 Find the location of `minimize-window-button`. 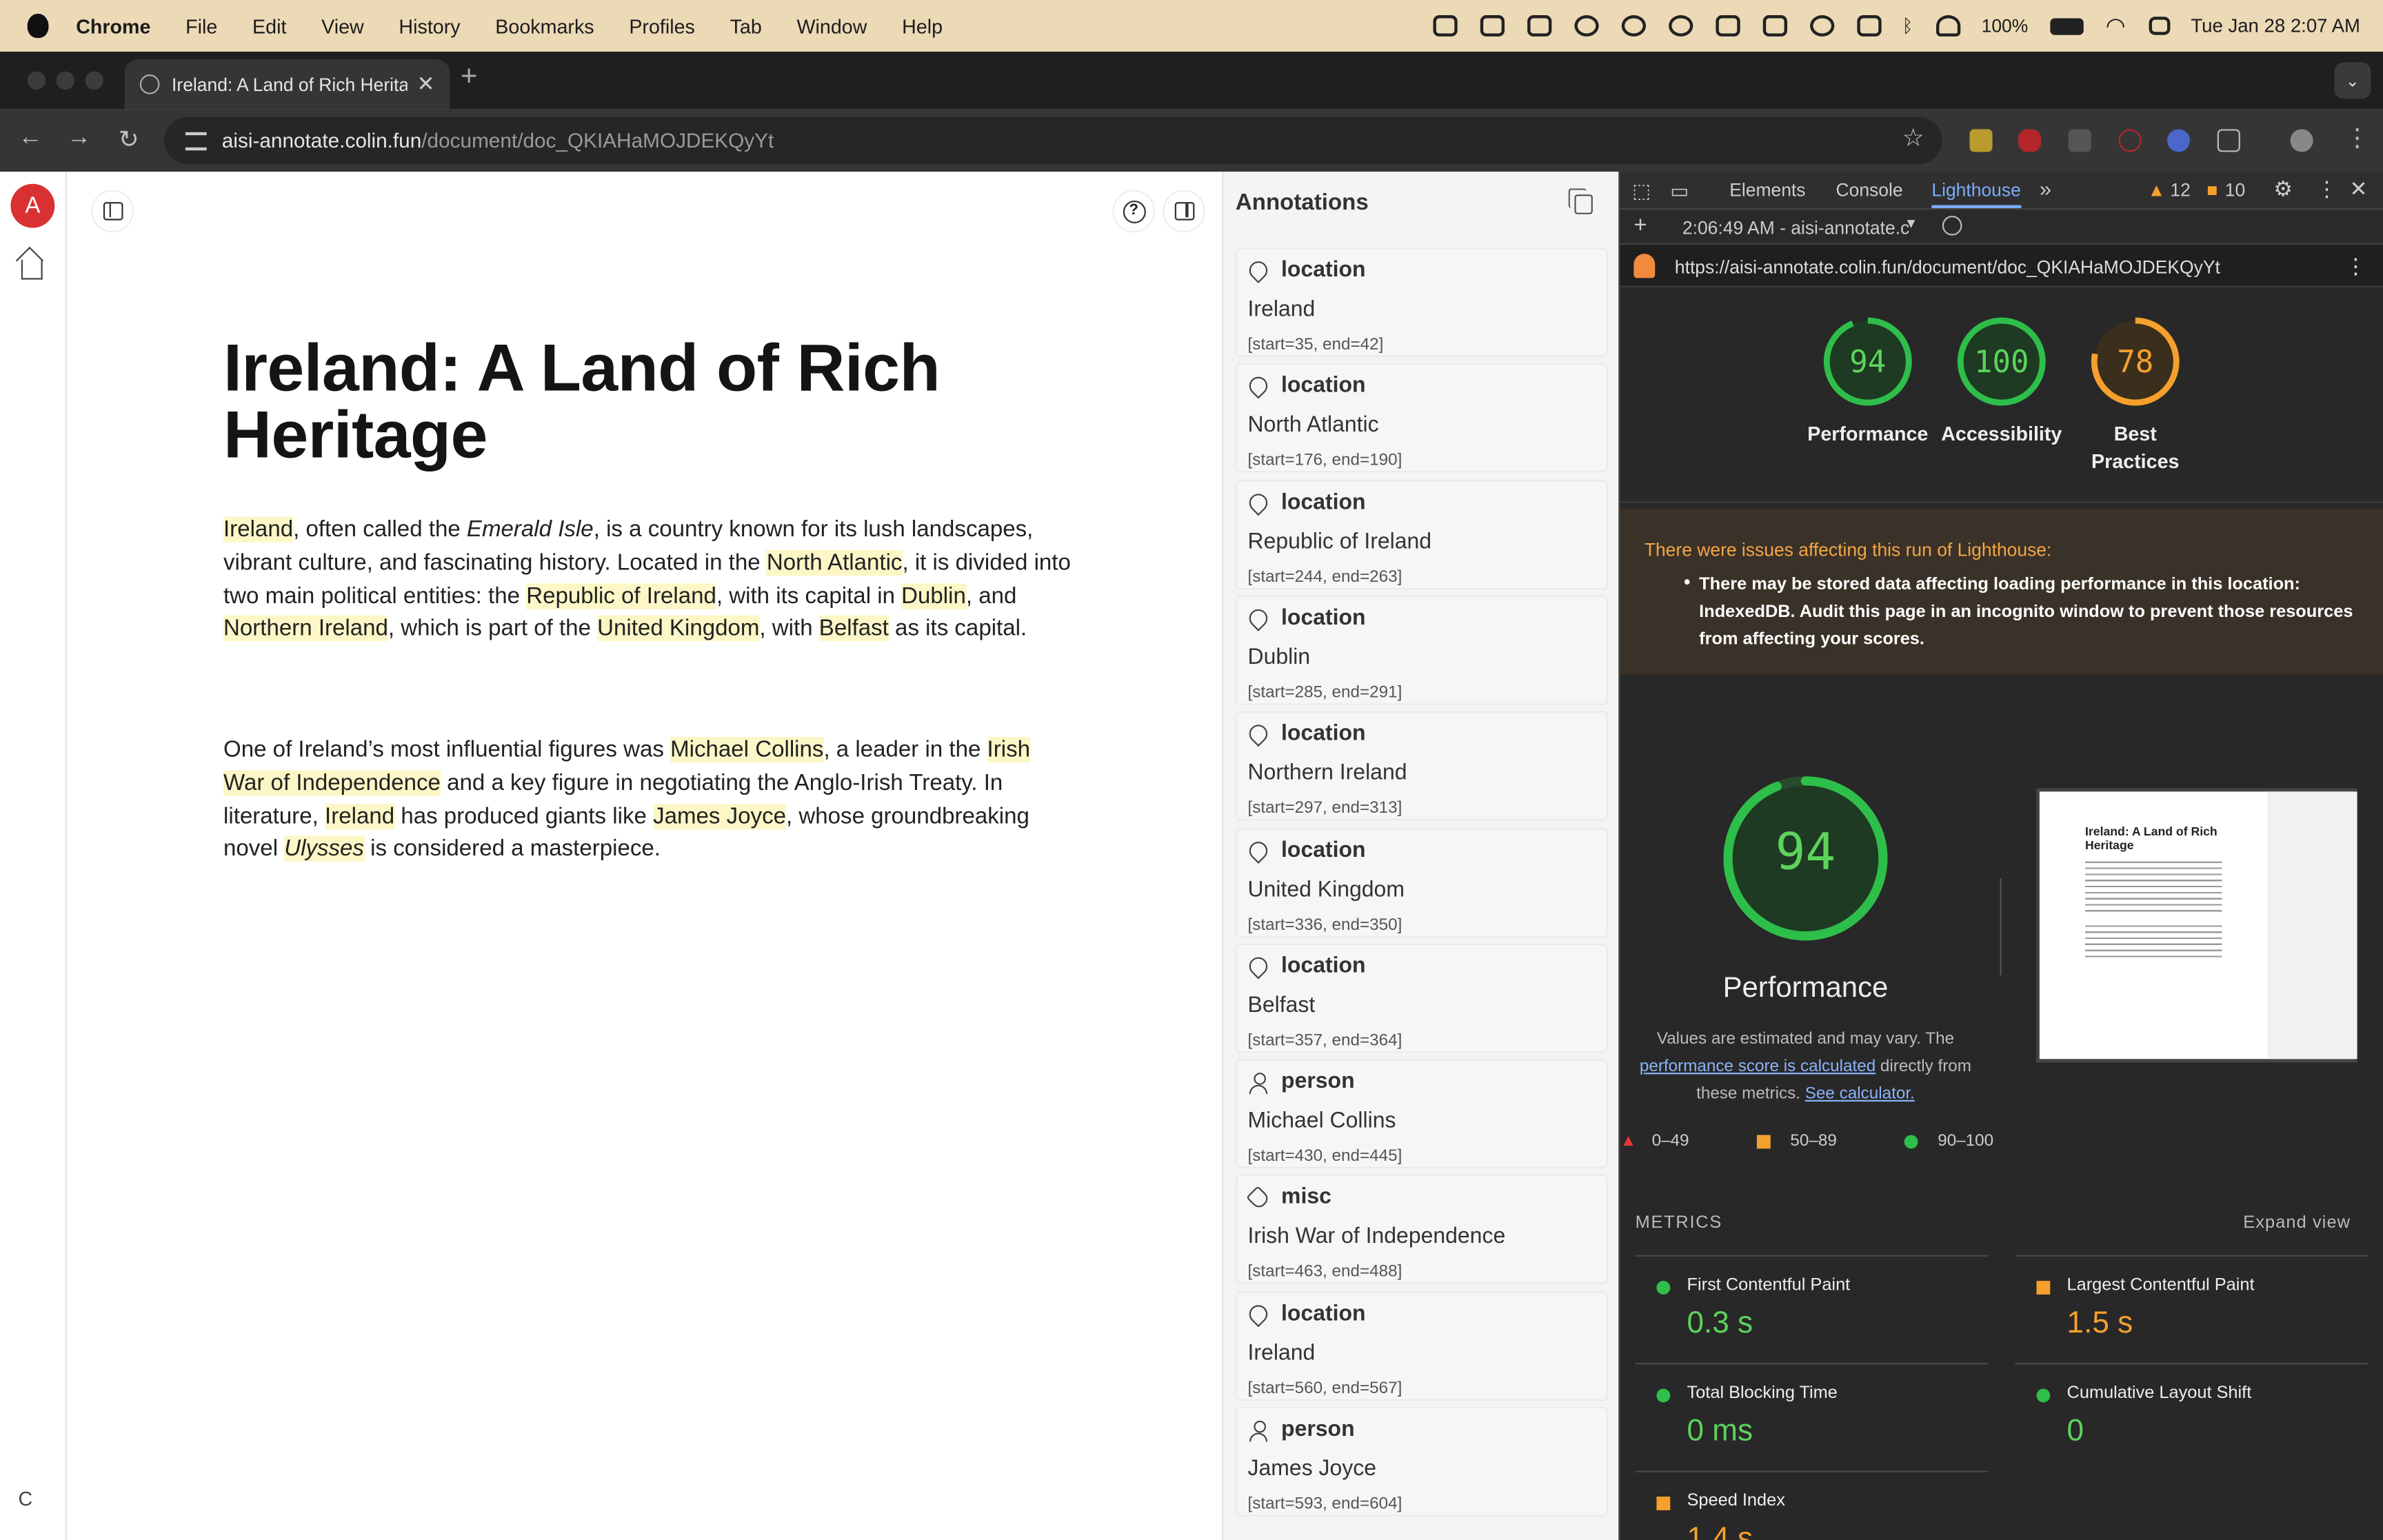

minimize-window-button is located at coordinates (65, 81).